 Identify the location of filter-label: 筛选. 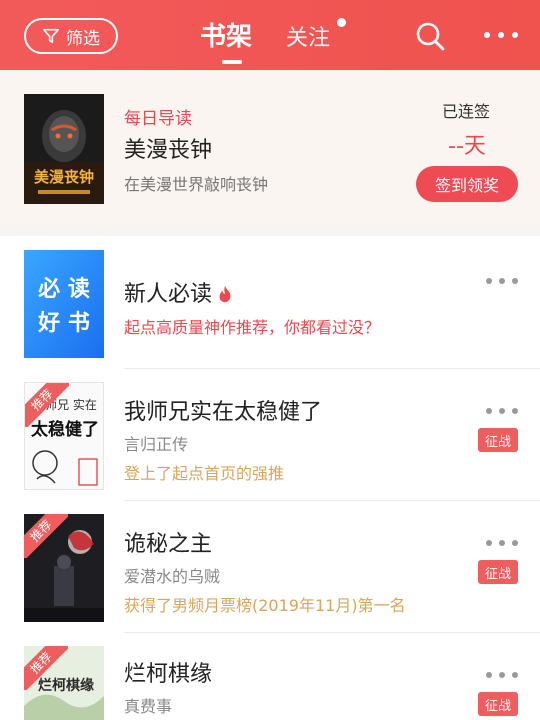
(83, 38).